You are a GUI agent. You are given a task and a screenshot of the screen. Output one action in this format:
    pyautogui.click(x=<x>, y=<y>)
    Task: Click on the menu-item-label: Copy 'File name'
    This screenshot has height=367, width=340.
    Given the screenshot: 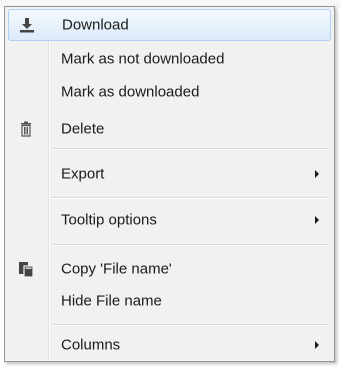 What is the action you would take?
    pyautogui.click(x=116, y=269)
    